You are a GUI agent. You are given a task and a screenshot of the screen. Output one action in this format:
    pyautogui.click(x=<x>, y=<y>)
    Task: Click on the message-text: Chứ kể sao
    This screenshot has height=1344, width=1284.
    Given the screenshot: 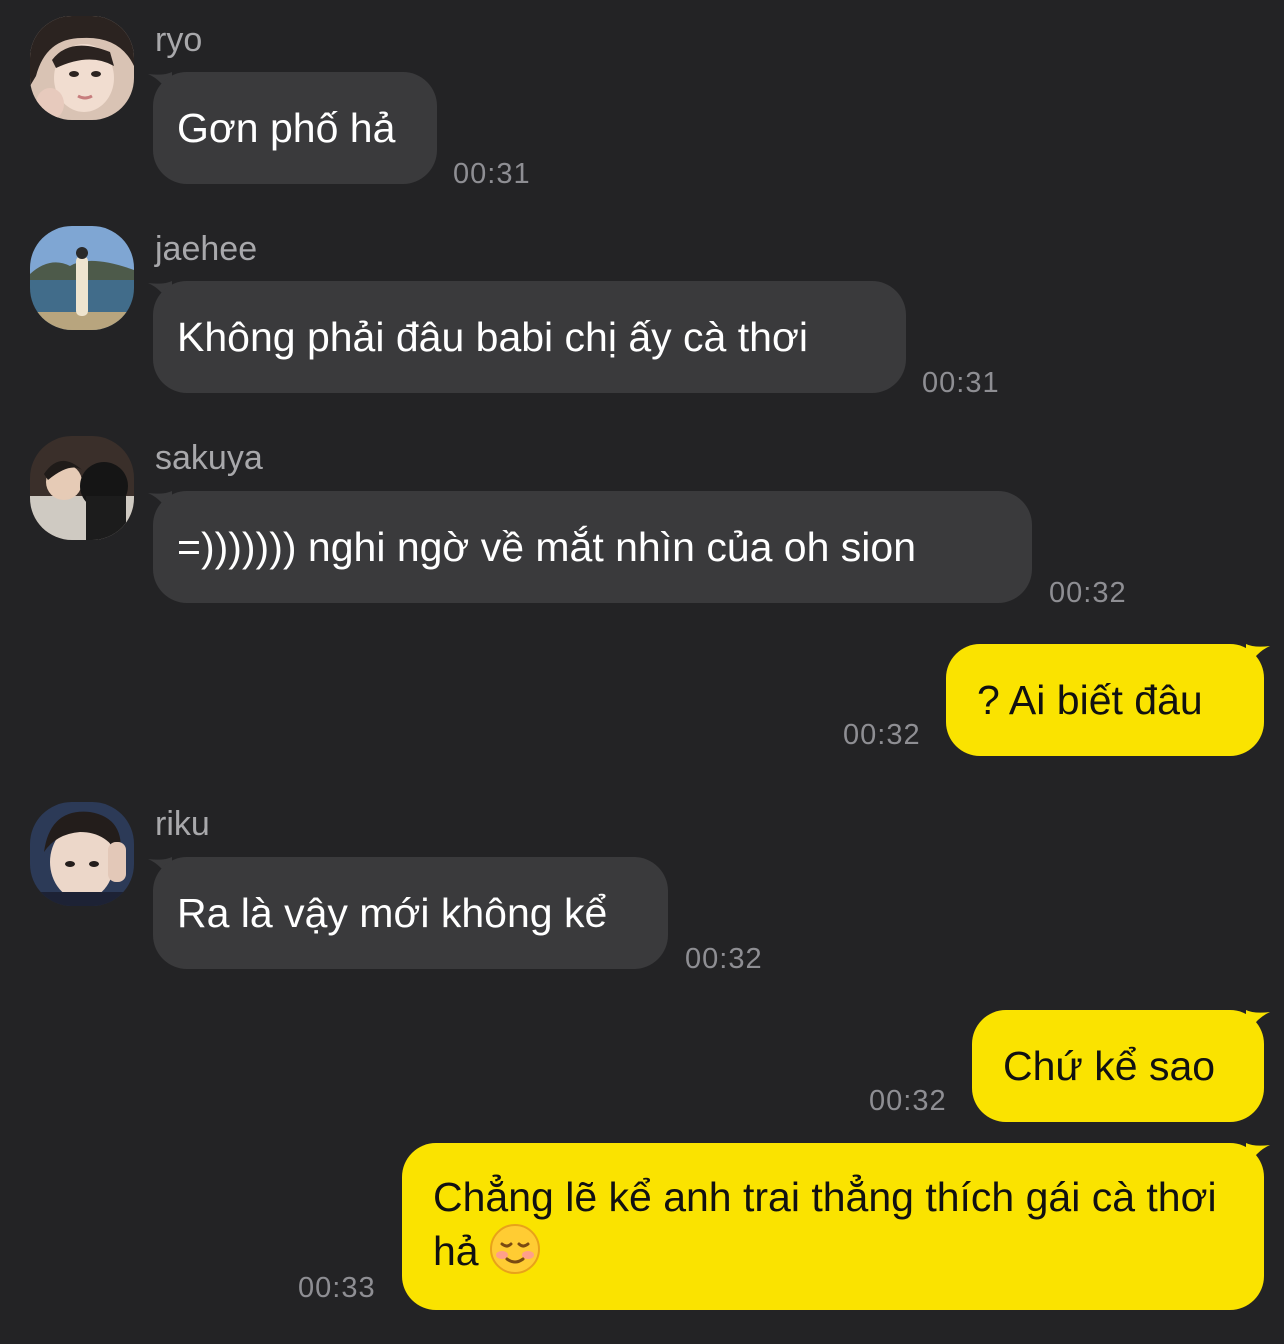 What is the action you would take?
    pyautogui.click(x=1109, y=1066)
    